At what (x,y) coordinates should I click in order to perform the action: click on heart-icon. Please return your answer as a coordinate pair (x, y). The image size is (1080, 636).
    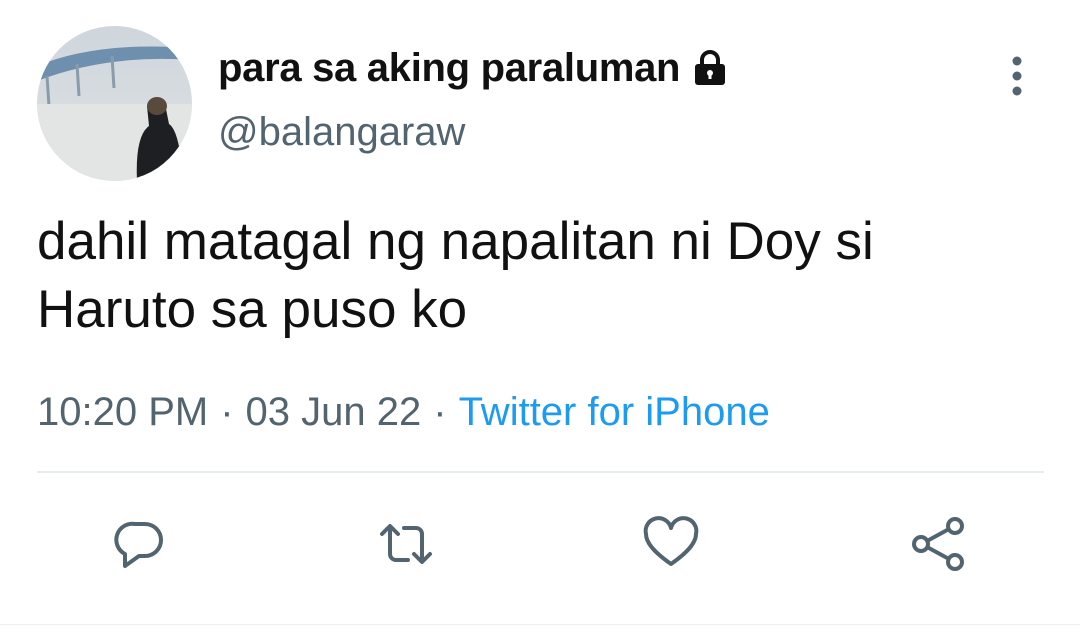
    Looking at the image, I should click on (671, 541).